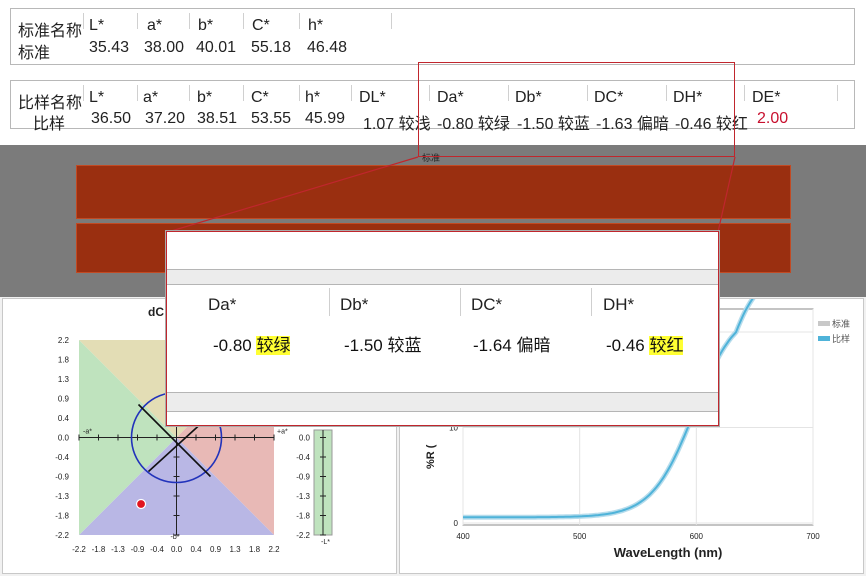 Image resolution: width=866 pixels, height=576 pixels. I want to click on zoom-value-db: -1.50 较蓝, so click(382, 343).